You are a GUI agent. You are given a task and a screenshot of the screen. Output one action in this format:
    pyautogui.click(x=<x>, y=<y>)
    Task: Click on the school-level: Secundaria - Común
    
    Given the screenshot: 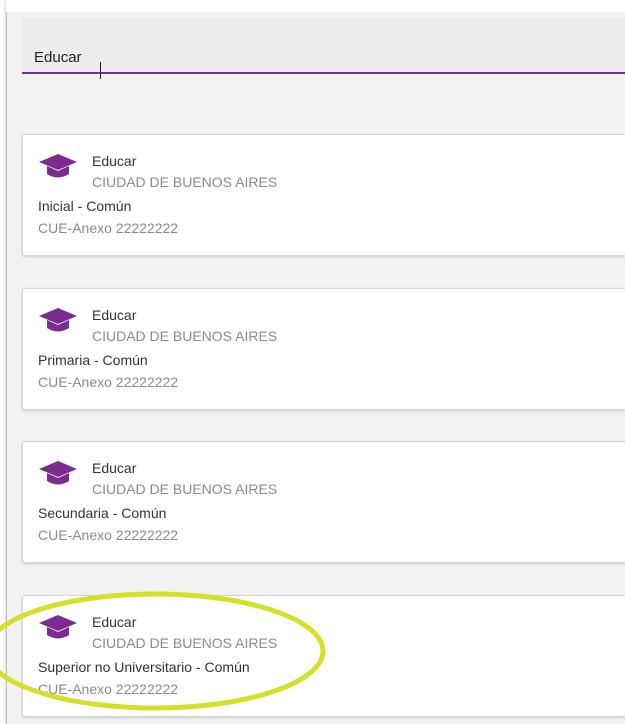 What is the action you would take?
    pyautogui.click(x=102, y=513)
    